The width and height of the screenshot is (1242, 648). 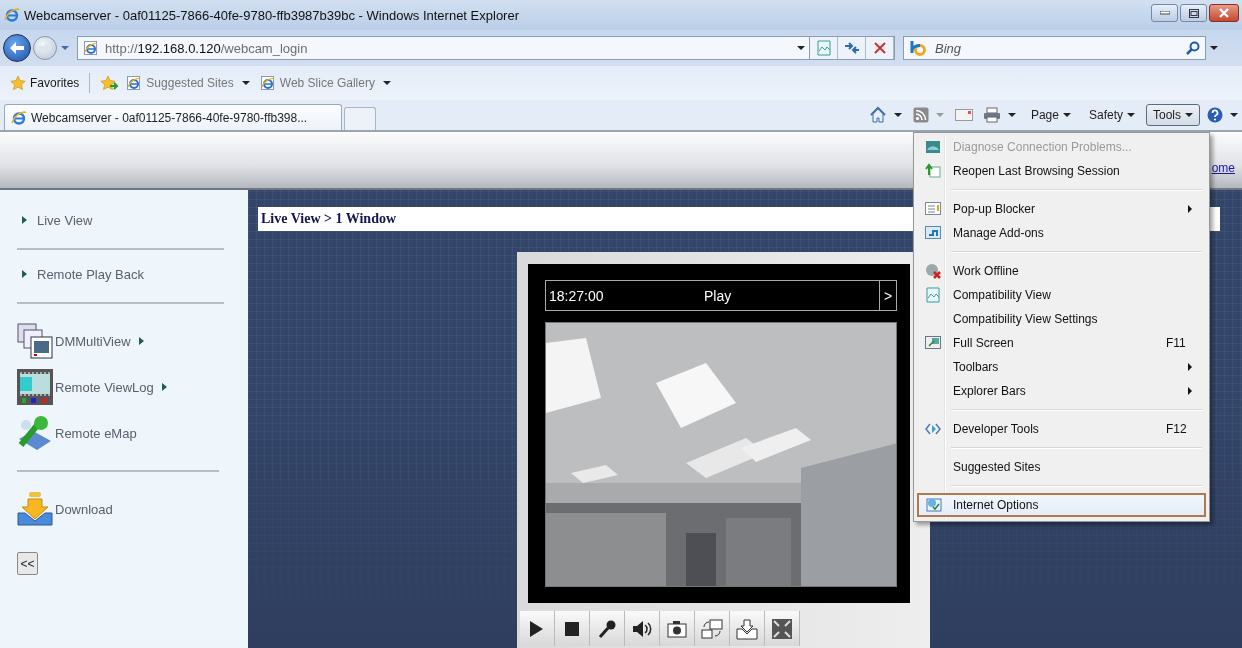 I want to click on time-text: 18:27:00, so click(x=576, y=295).